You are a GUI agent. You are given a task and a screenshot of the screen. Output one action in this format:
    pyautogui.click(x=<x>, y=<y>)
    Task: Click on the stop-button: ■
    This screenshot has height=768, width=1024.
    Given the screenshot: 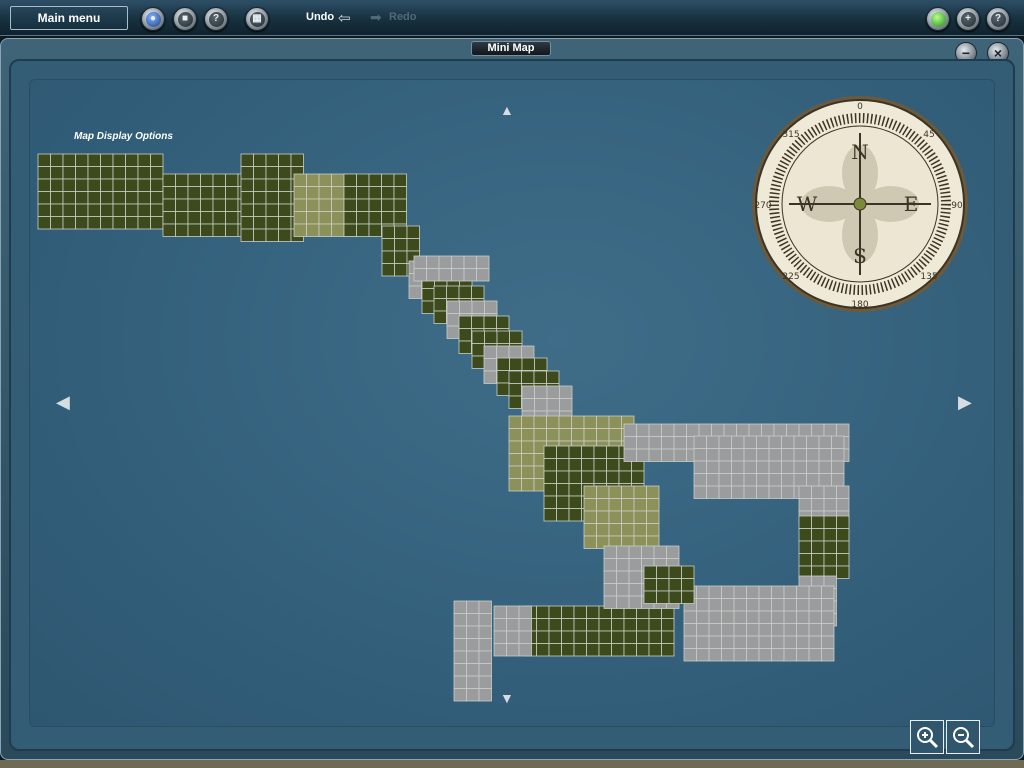 What is the action you would take?
    pyautogui.click(x=185, y=19)
    